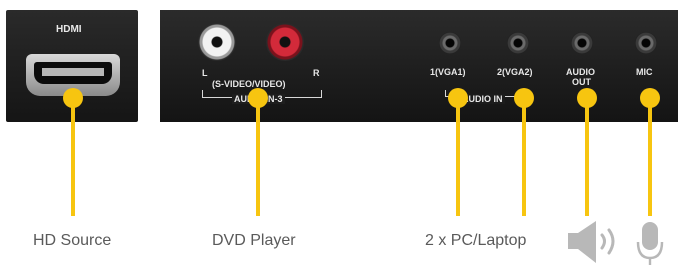 This screenshot has width=678, height=273. Describe the element at coordinates (476, 240) in the screenshot. I see `pc-laptop-caption: 2 x PC/Laptop` at that location.